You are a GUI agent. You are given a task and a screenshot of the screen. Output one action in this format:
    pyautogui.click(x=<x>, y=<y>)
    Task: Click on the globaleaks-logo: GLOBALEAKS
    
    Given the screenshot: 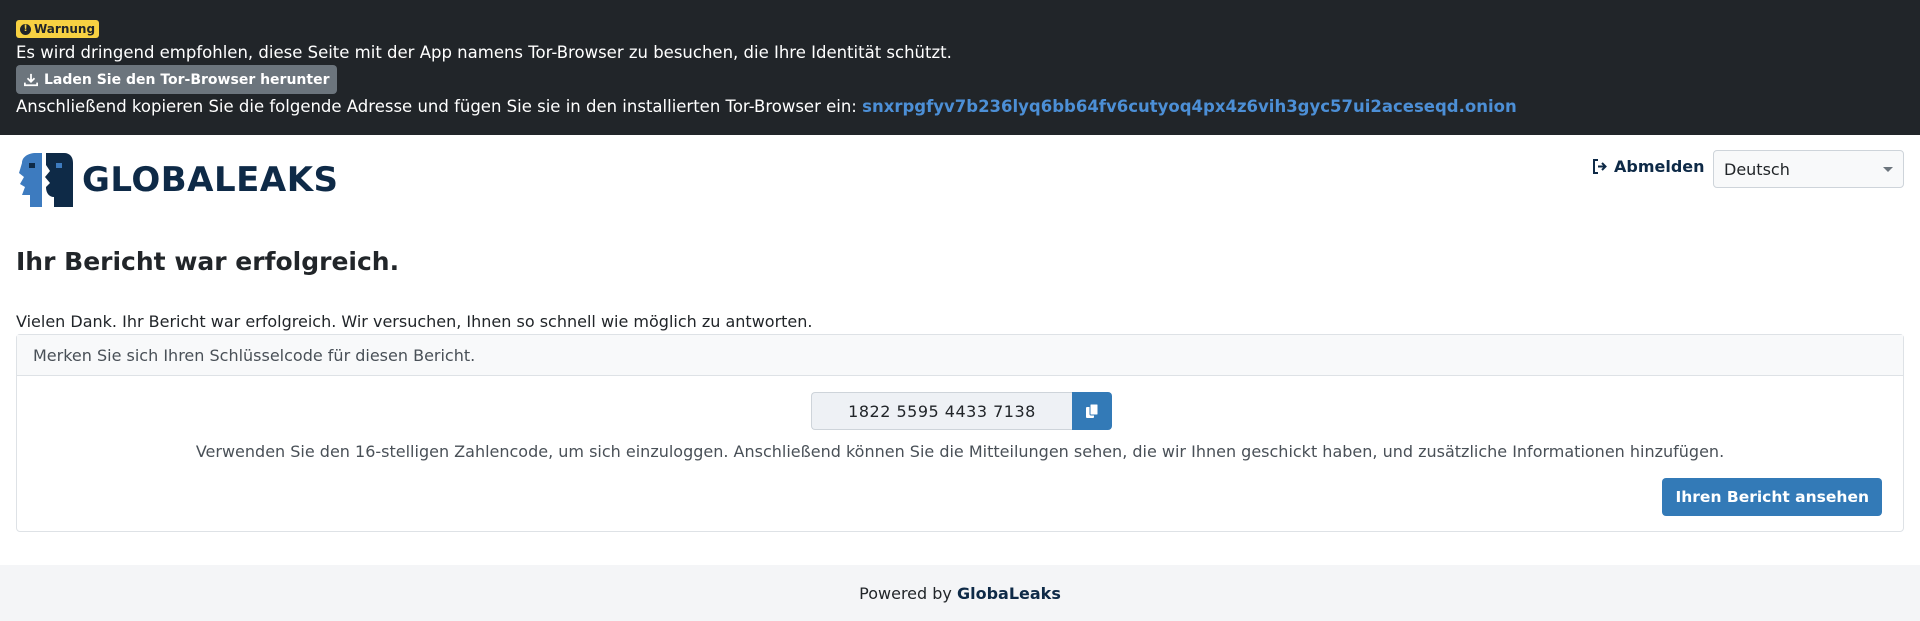 What is the action you would take?
    pyautogui.click(x=177, y=180)
    